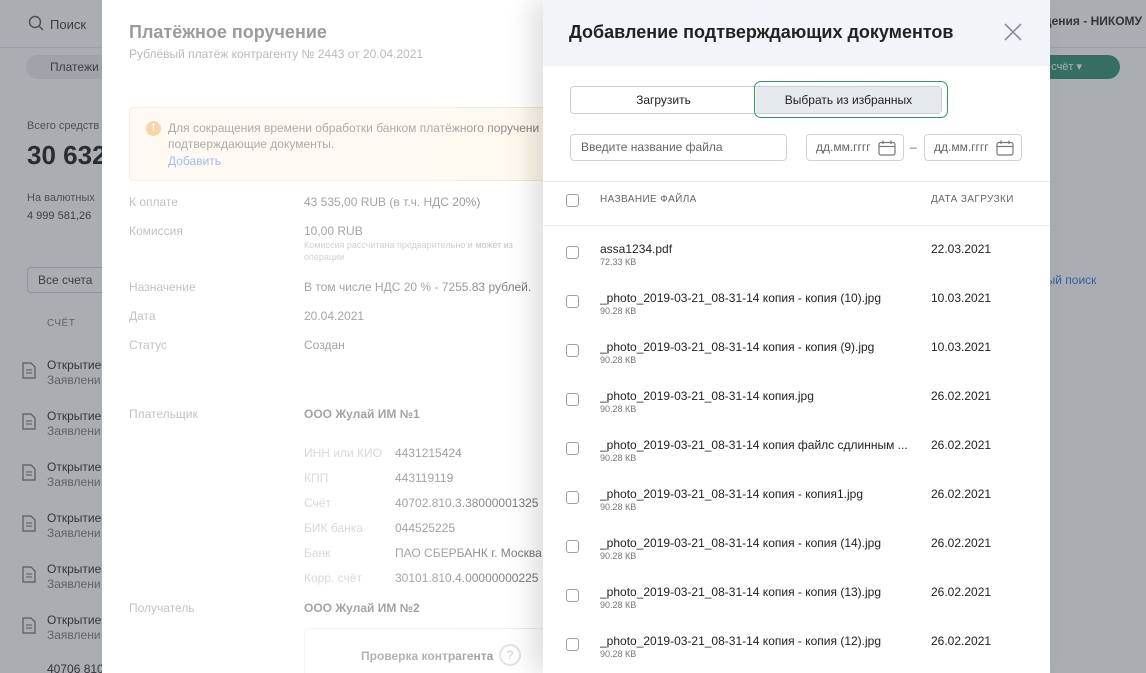  I want to click on account-label: Счёт, so click(317, 503).